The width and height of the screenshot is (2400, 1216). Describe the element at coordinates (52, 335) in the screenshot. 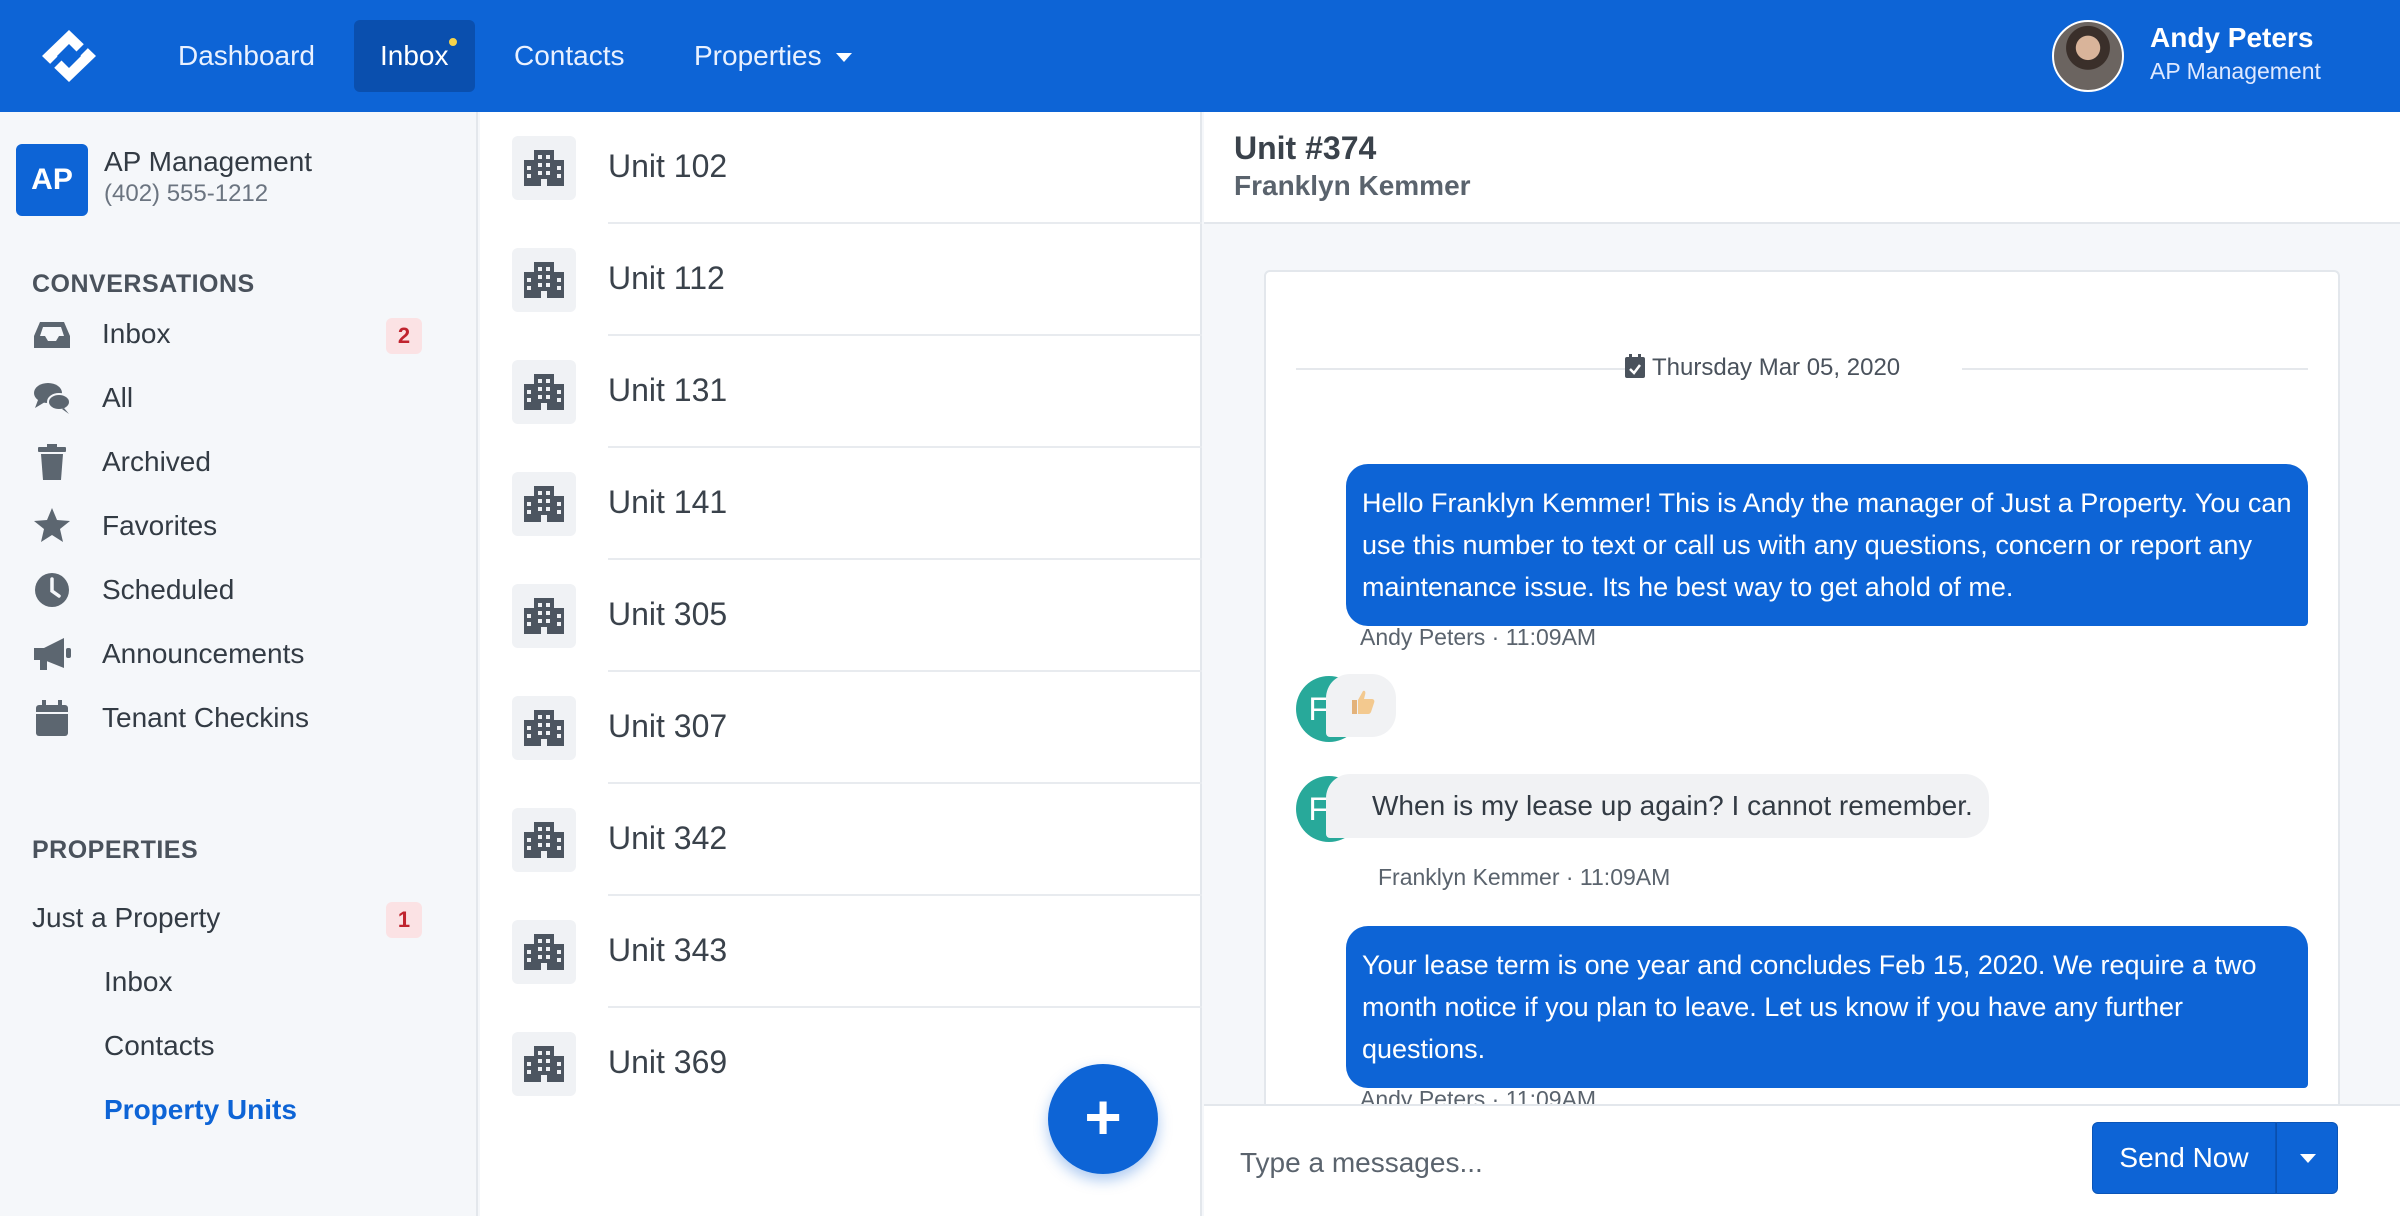

I see `inbox-icon` at that location.